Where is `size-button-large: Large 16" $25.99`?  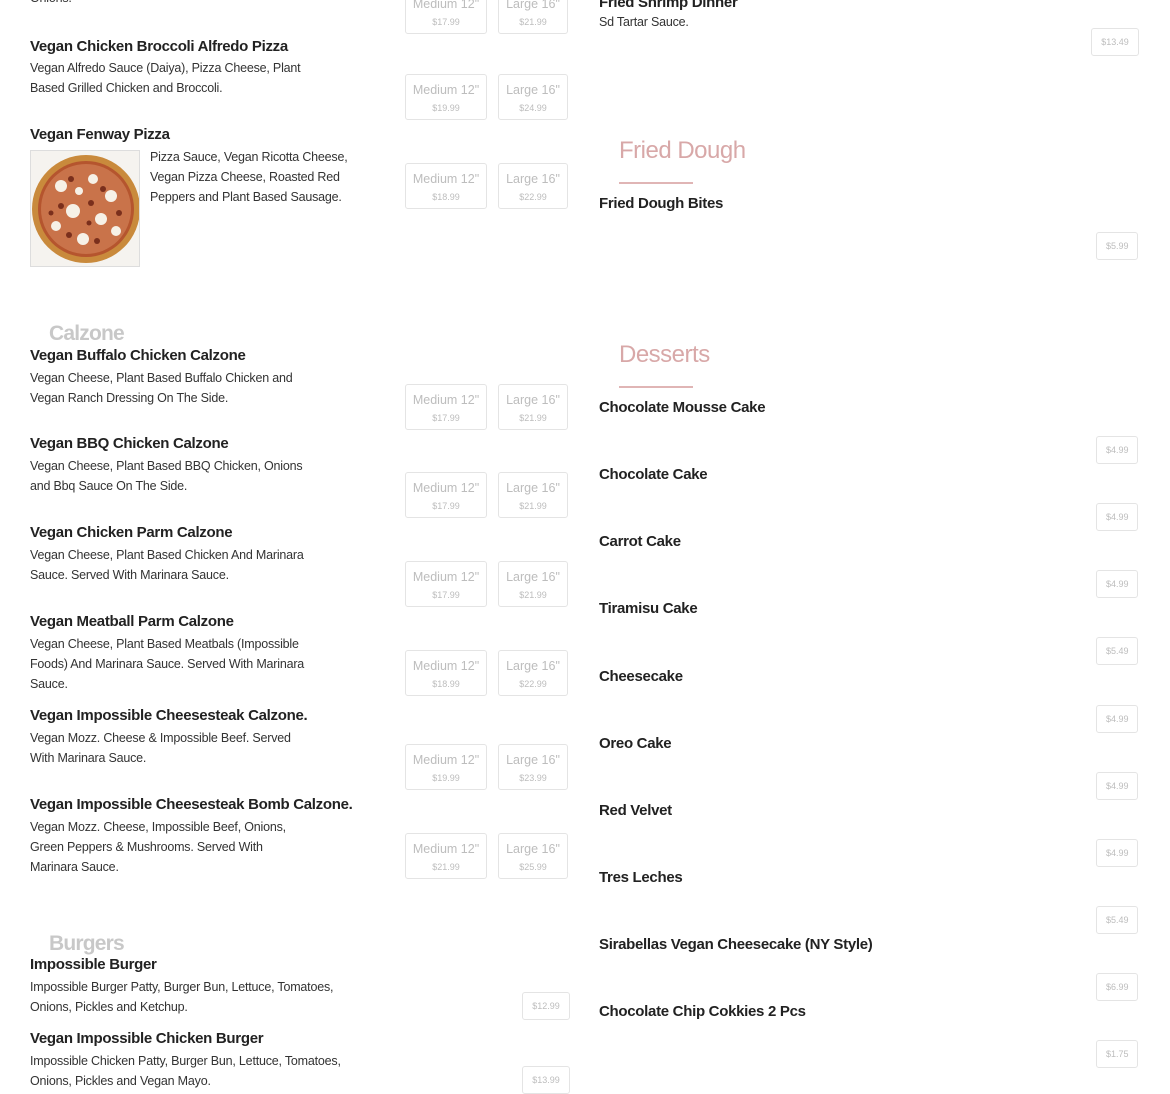
size-button-large: Large 16" $25.99 is located at coordinates (533, 856).